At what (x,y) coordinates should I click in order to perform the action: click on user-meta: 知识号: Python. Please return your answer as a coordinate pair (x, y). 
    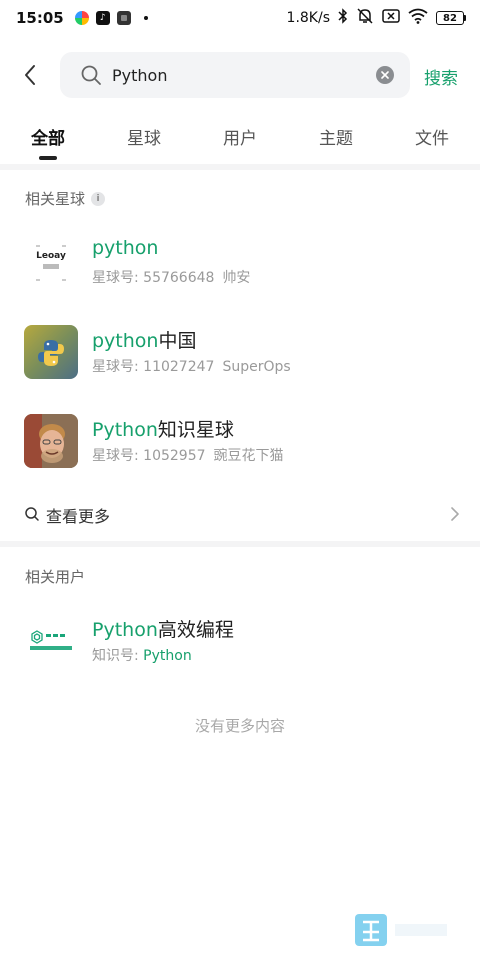
    Looking at the image, I should click on (142, 655).